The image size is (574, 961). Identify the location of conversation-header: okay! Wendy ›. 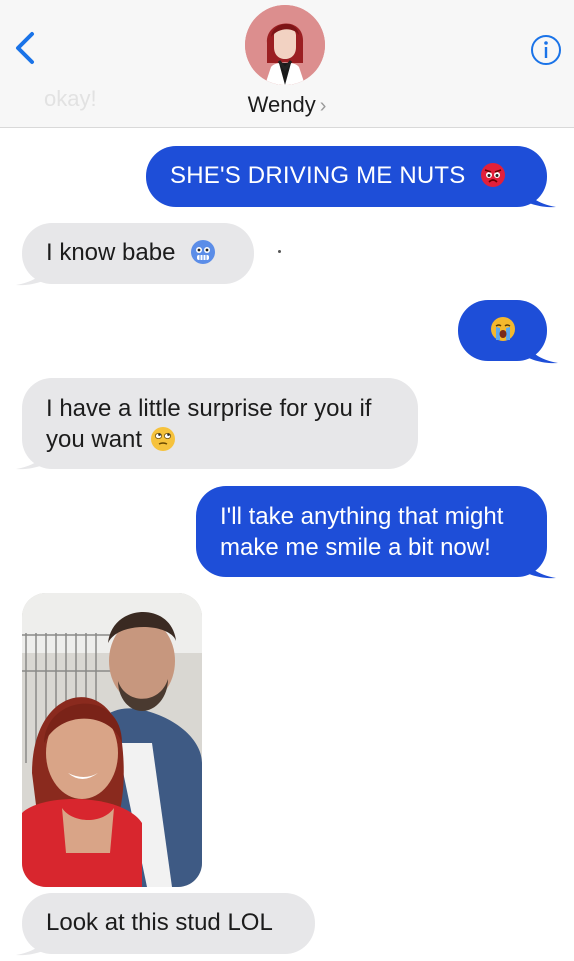
(287, 64).